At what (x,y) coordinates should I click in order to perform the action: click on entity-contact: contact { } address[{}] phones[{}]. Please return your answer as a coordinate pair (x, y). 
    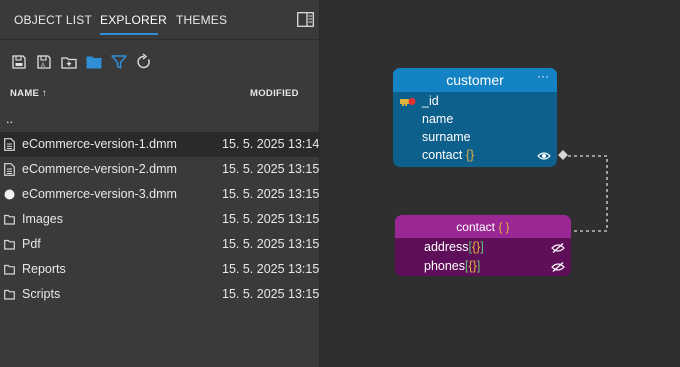
    Looking at the image, I should click on (483, 245).